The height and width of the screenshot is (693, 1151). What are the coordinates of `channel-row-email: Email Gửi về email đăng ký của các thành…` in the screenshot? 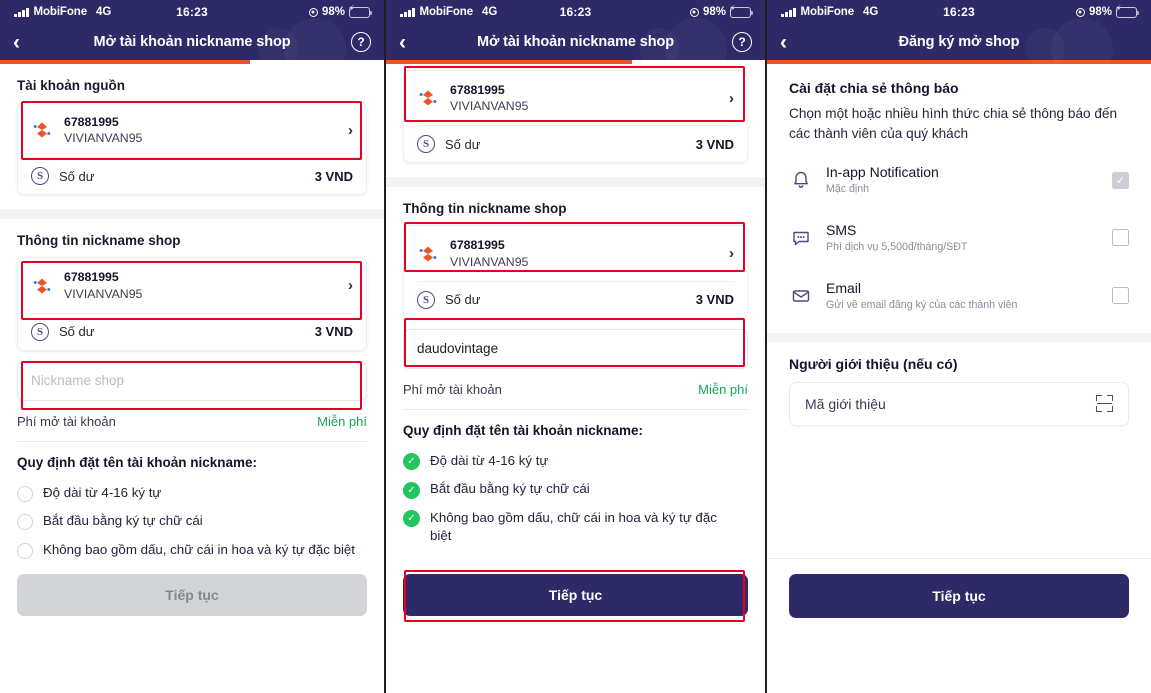 It's located at (959, 296).